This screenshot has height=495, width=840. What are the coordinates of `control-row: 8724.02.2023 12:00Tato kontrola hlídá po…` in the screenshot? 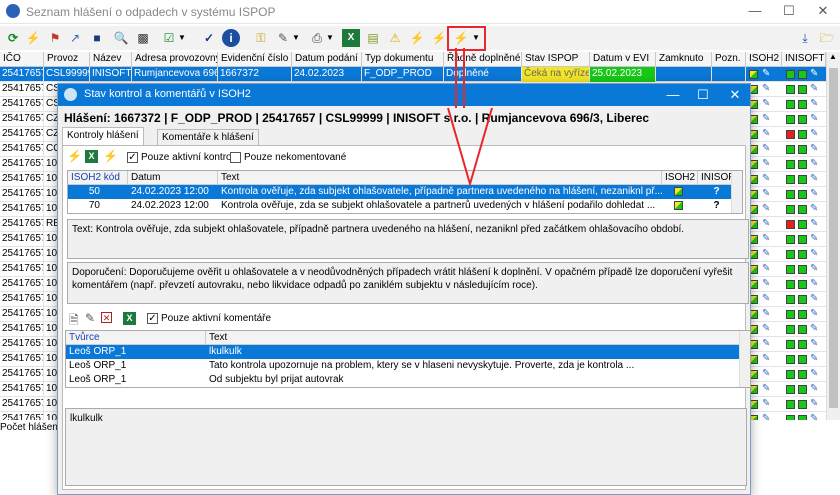 It's located at (399, 213).